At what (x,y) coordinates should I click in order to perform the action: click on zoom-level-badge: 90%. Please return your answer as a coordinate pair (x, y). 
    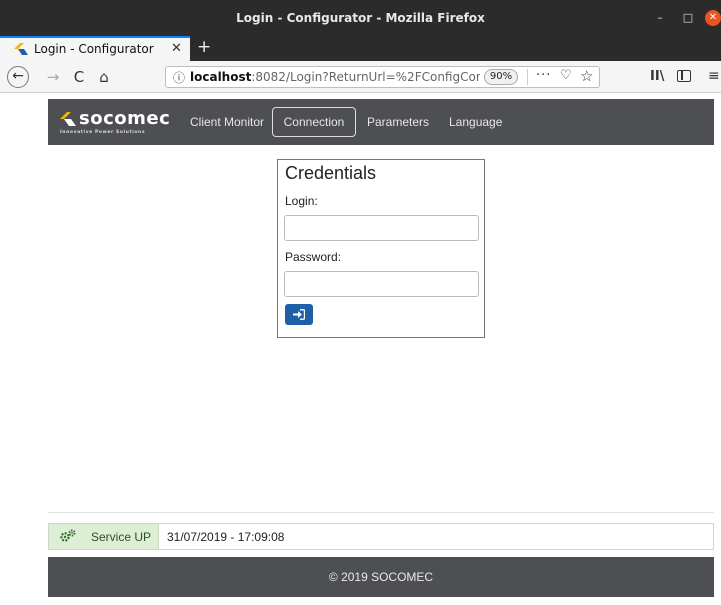
    Looking at the image, I should click on (501, 77).